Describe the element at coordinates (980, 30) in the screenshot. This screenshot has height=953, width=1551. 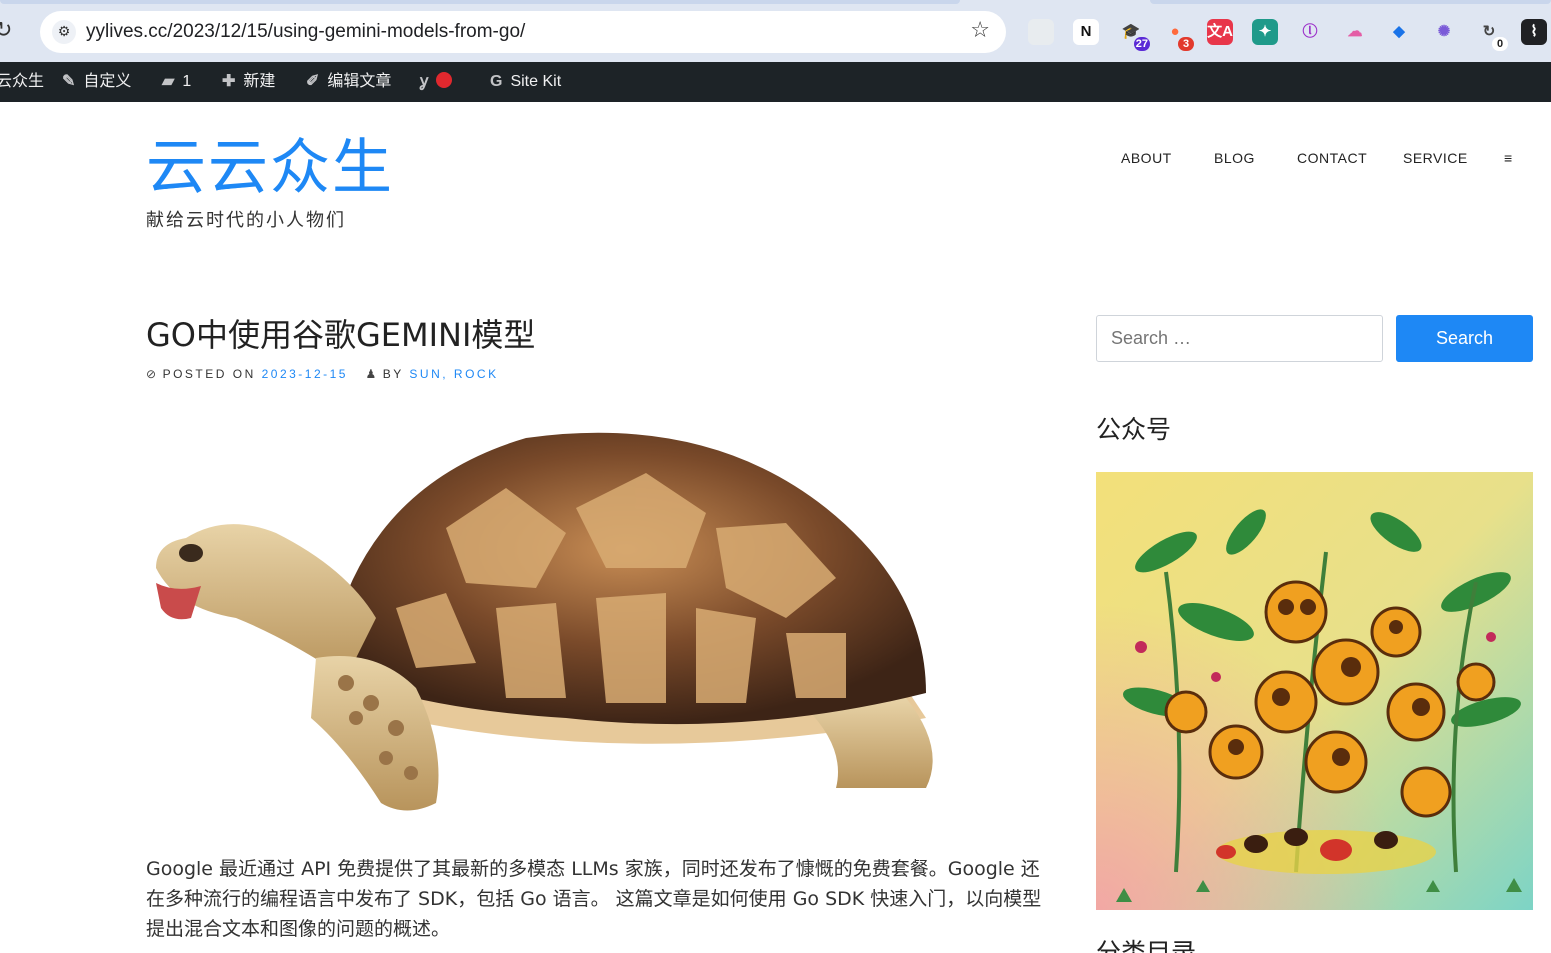
I see `bookmark-star-icon: ☆` at that location.